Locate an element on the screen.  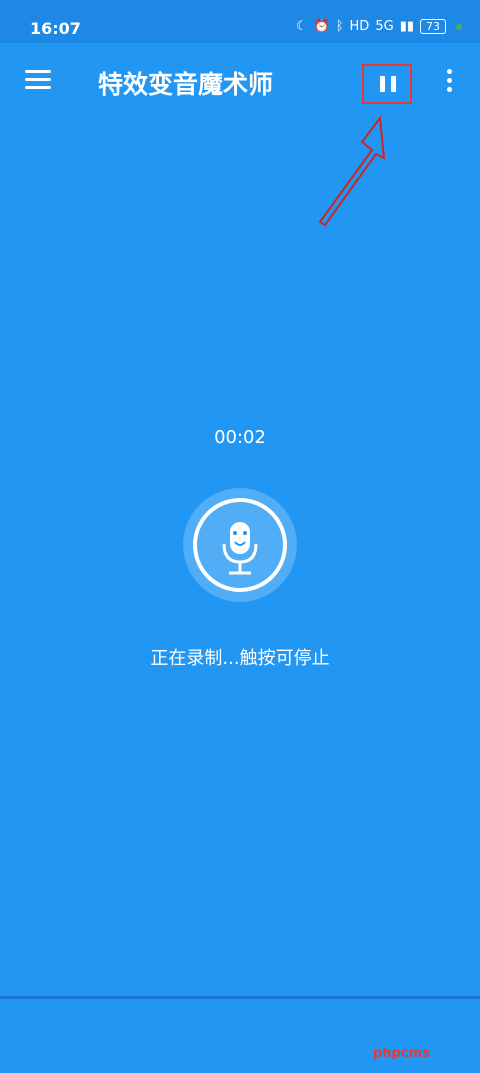
record-button is located at coordinates (240, 545).